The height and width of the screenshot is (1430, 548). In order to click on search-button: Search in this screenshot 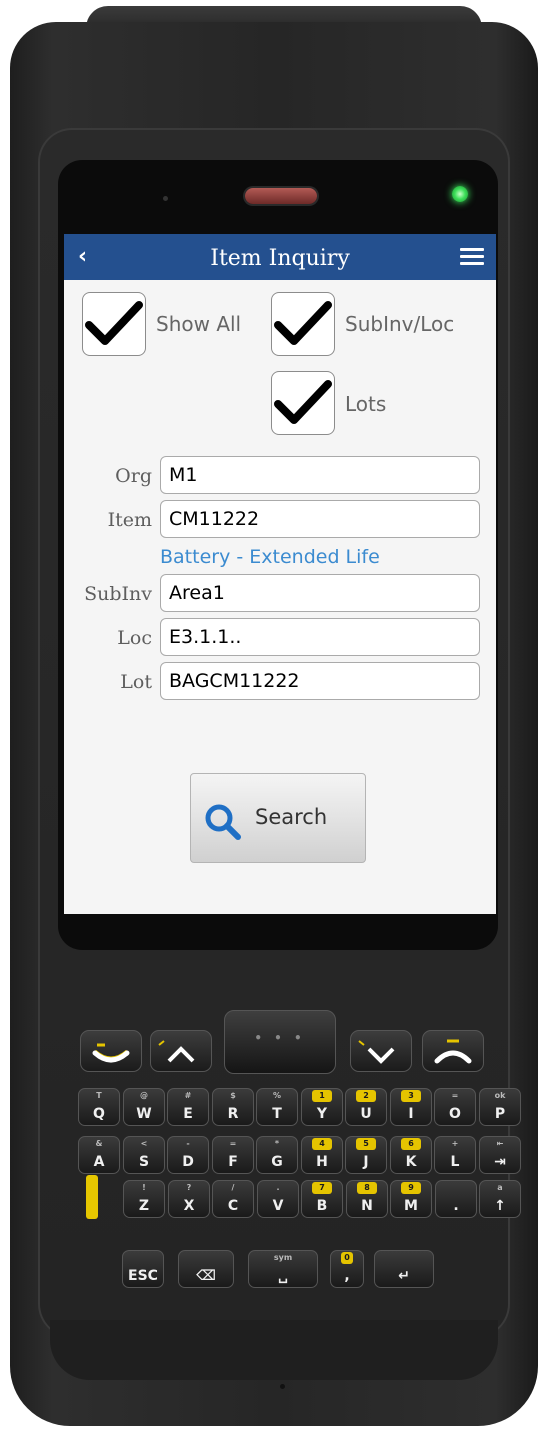, I will do `click(278, 818)`.